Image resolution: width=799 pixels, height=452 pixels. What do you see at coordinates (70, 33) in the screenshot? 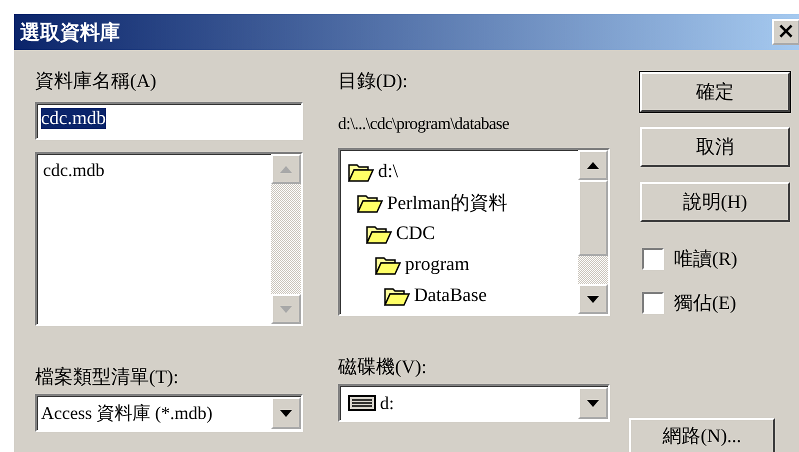
I see `window-title: 選取資料庫` at bounding box center [70, 33].